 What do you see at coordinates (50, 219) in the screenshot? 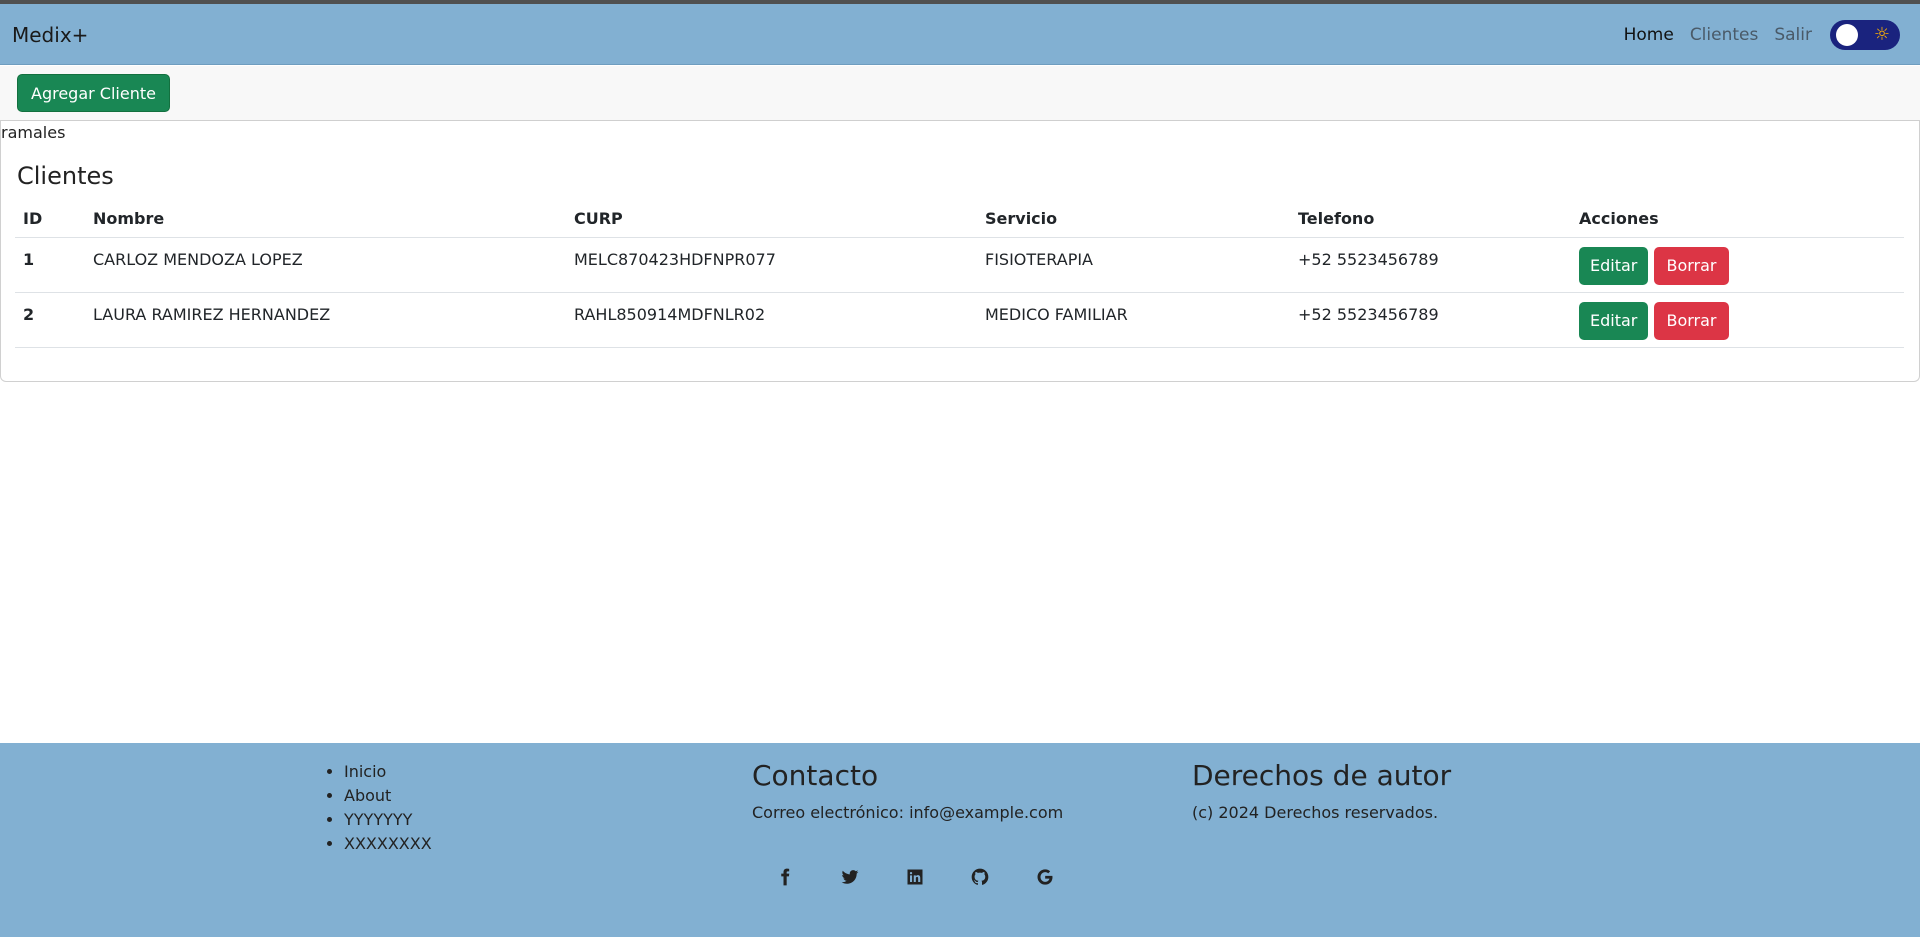
I see `column-header-id: ID` at bounding box center [50, 219].